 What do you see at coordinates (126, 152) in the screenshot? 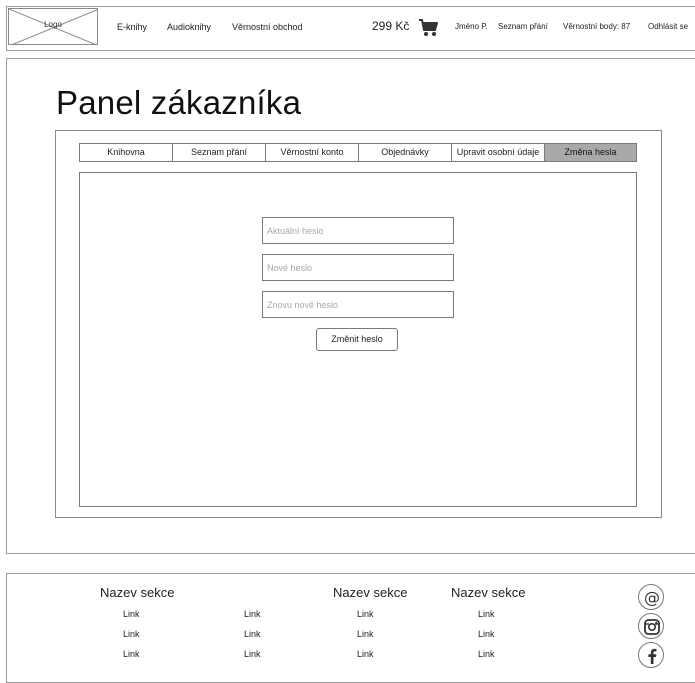
I see `tab-library: Knihovna` at bounding box center [126, 152].